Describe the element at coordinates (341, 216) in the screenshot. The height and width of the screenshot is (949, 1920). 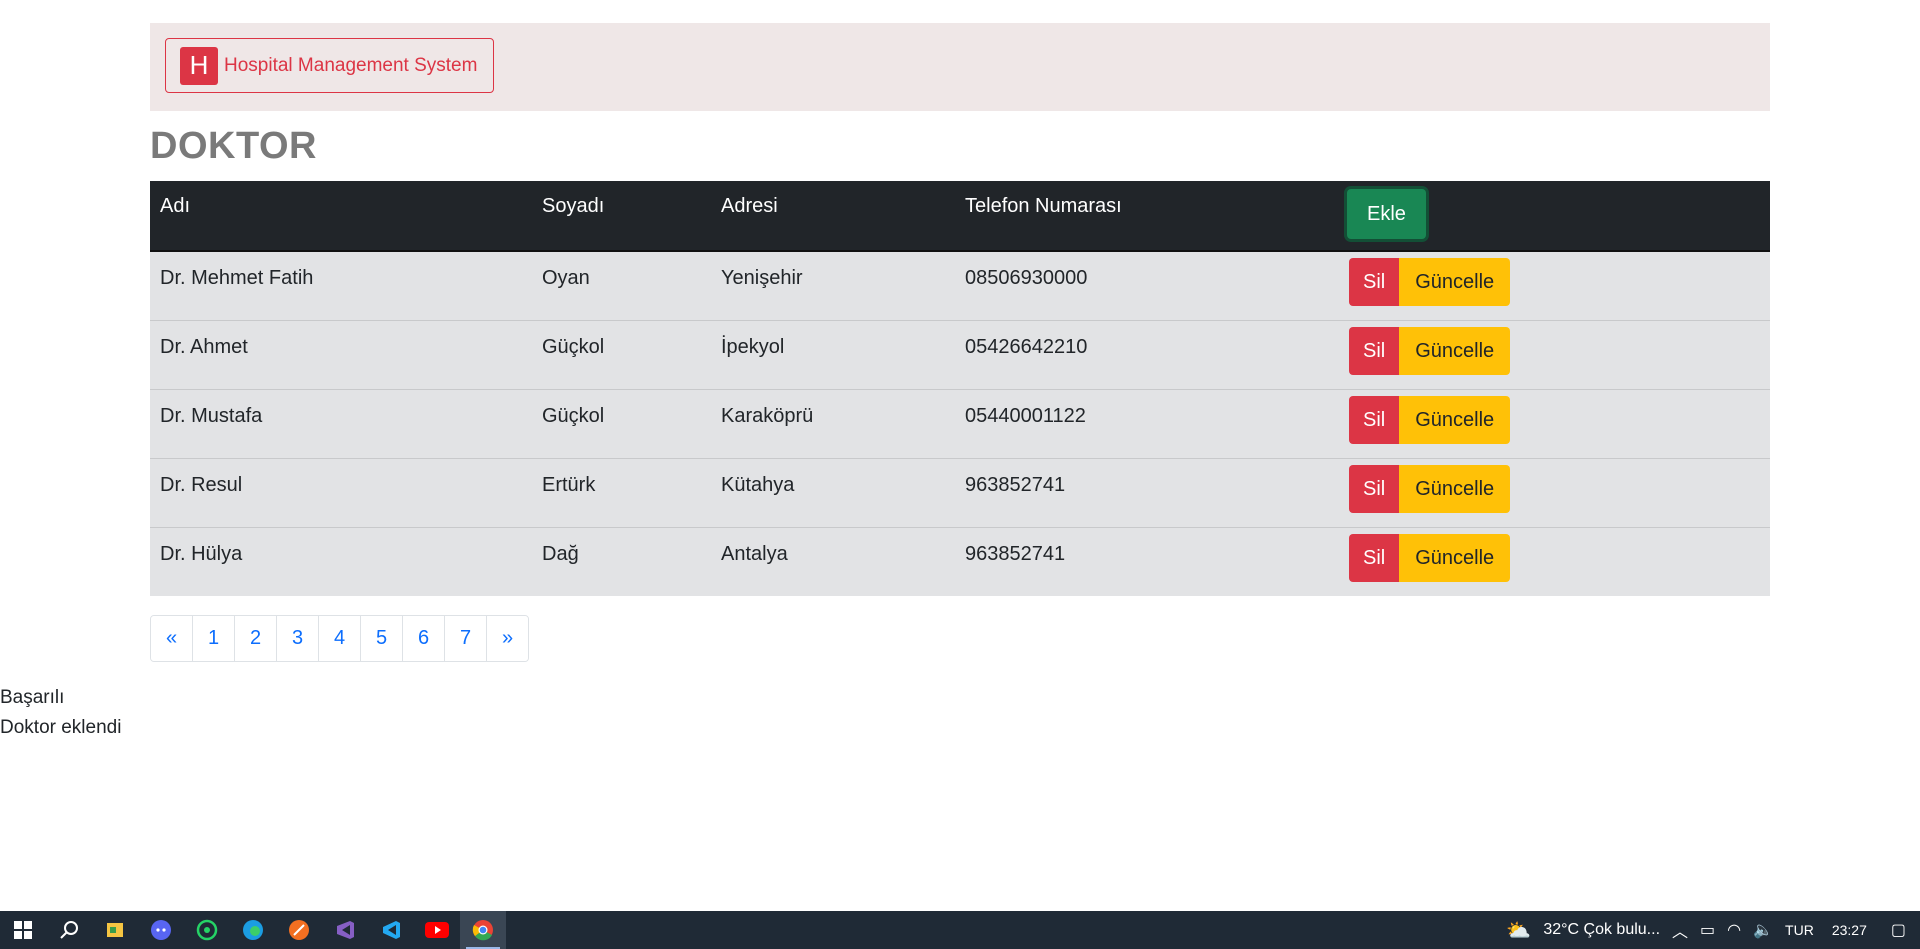
I see `column-header-name: Adı` at that location.